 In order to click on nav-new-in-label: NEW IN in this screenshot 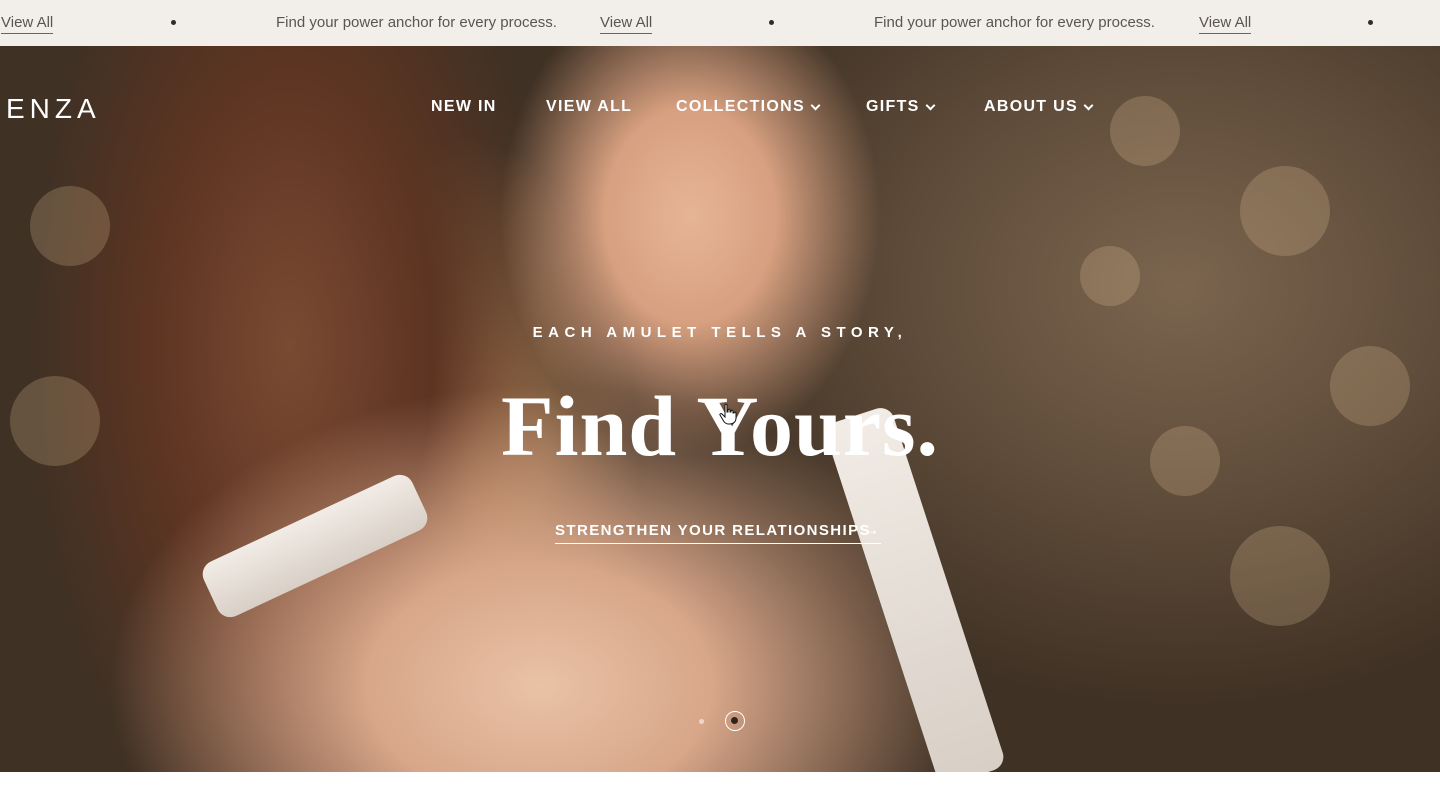, I will do `click(464, 106)`.